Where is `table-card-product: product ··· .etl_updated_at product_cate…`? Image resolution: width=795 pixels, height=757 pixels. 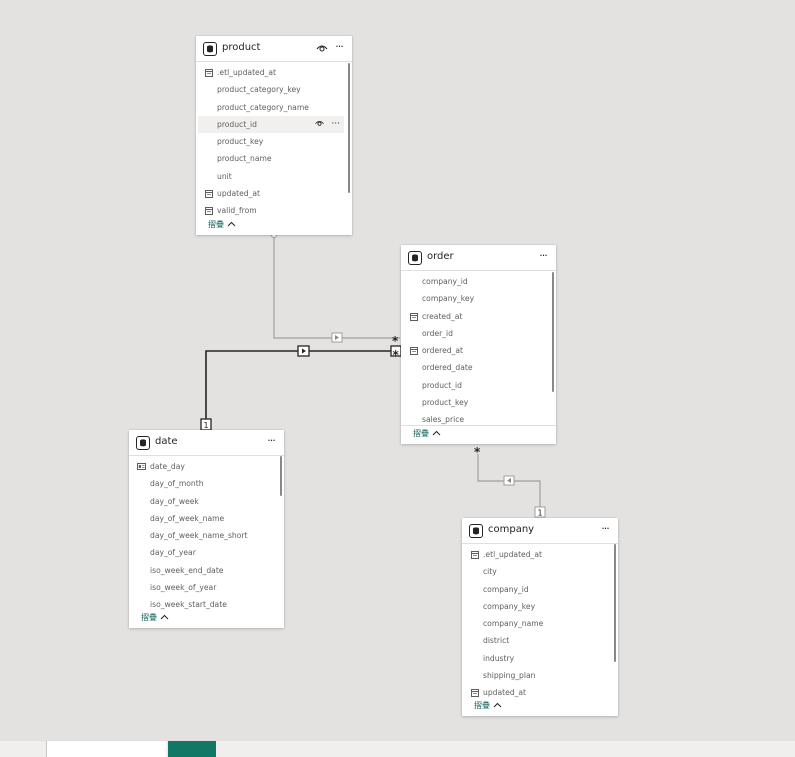 table-card-product: product ··· .etl_updated_at product_cate… is located at coordinates (274, 135).